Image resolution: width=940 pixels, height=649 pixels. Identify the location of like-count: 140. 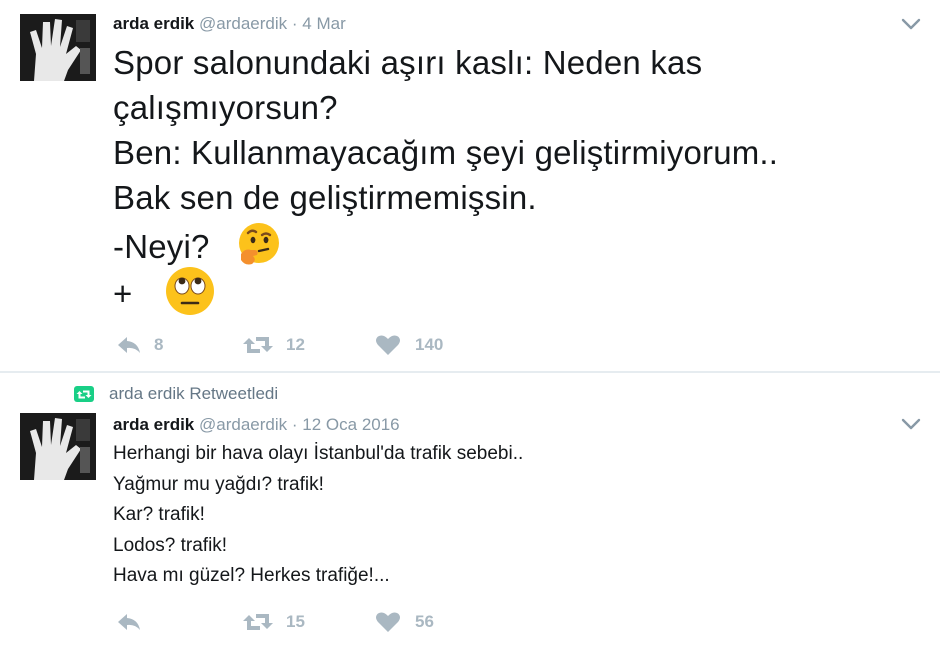
(429, 344).